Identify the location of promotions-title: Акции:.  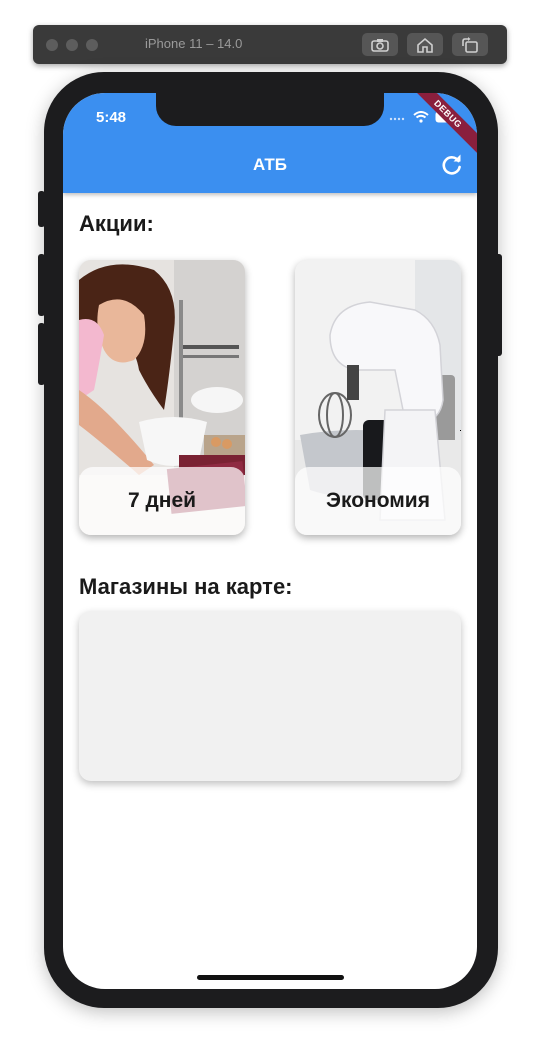
(116, 223).